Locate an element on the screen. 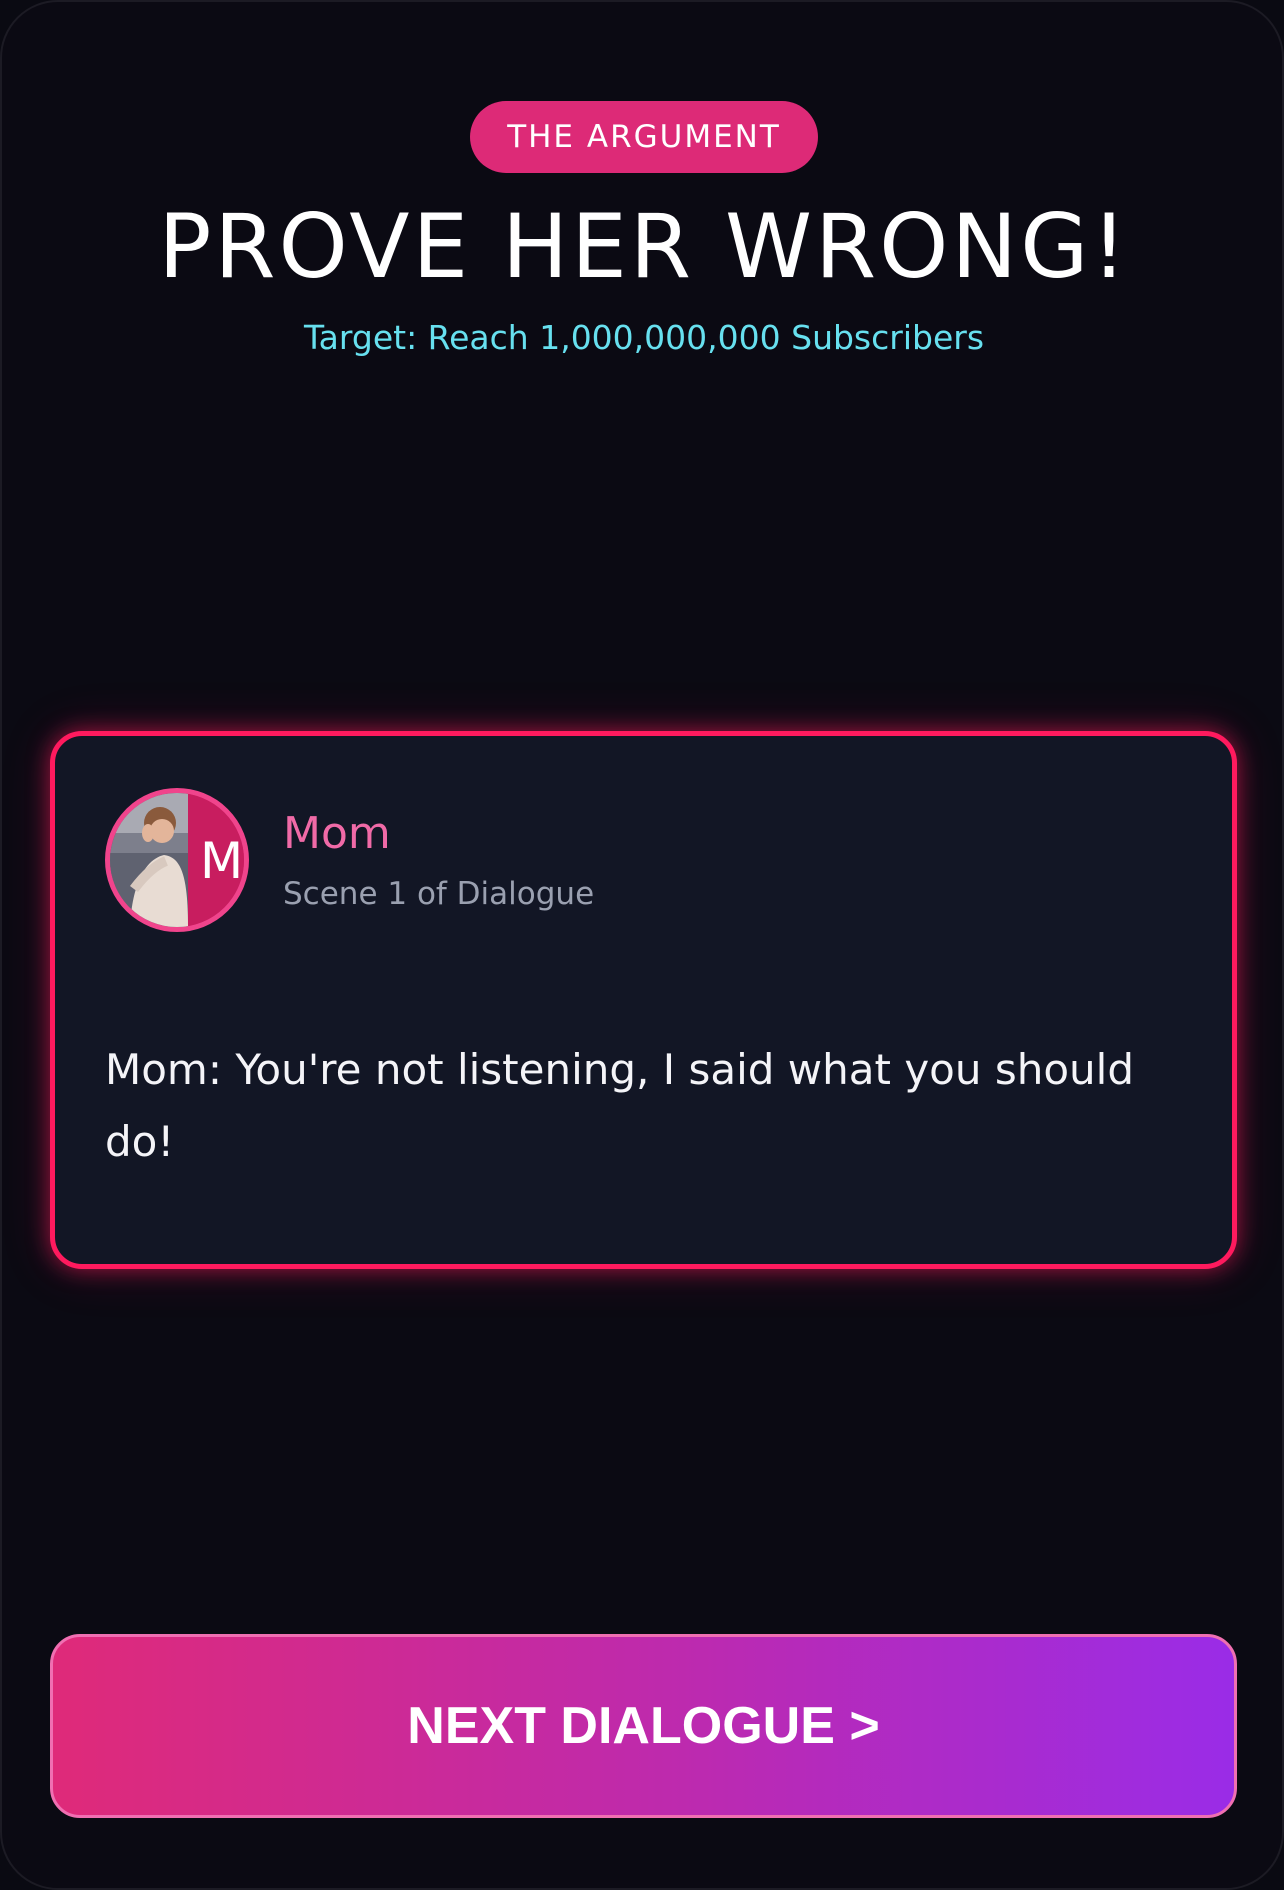 Image resolution: width=1284 pixels, height=1890 pixels. page-title: PROVE HER WRONG! is located at coordinates (644, 246).